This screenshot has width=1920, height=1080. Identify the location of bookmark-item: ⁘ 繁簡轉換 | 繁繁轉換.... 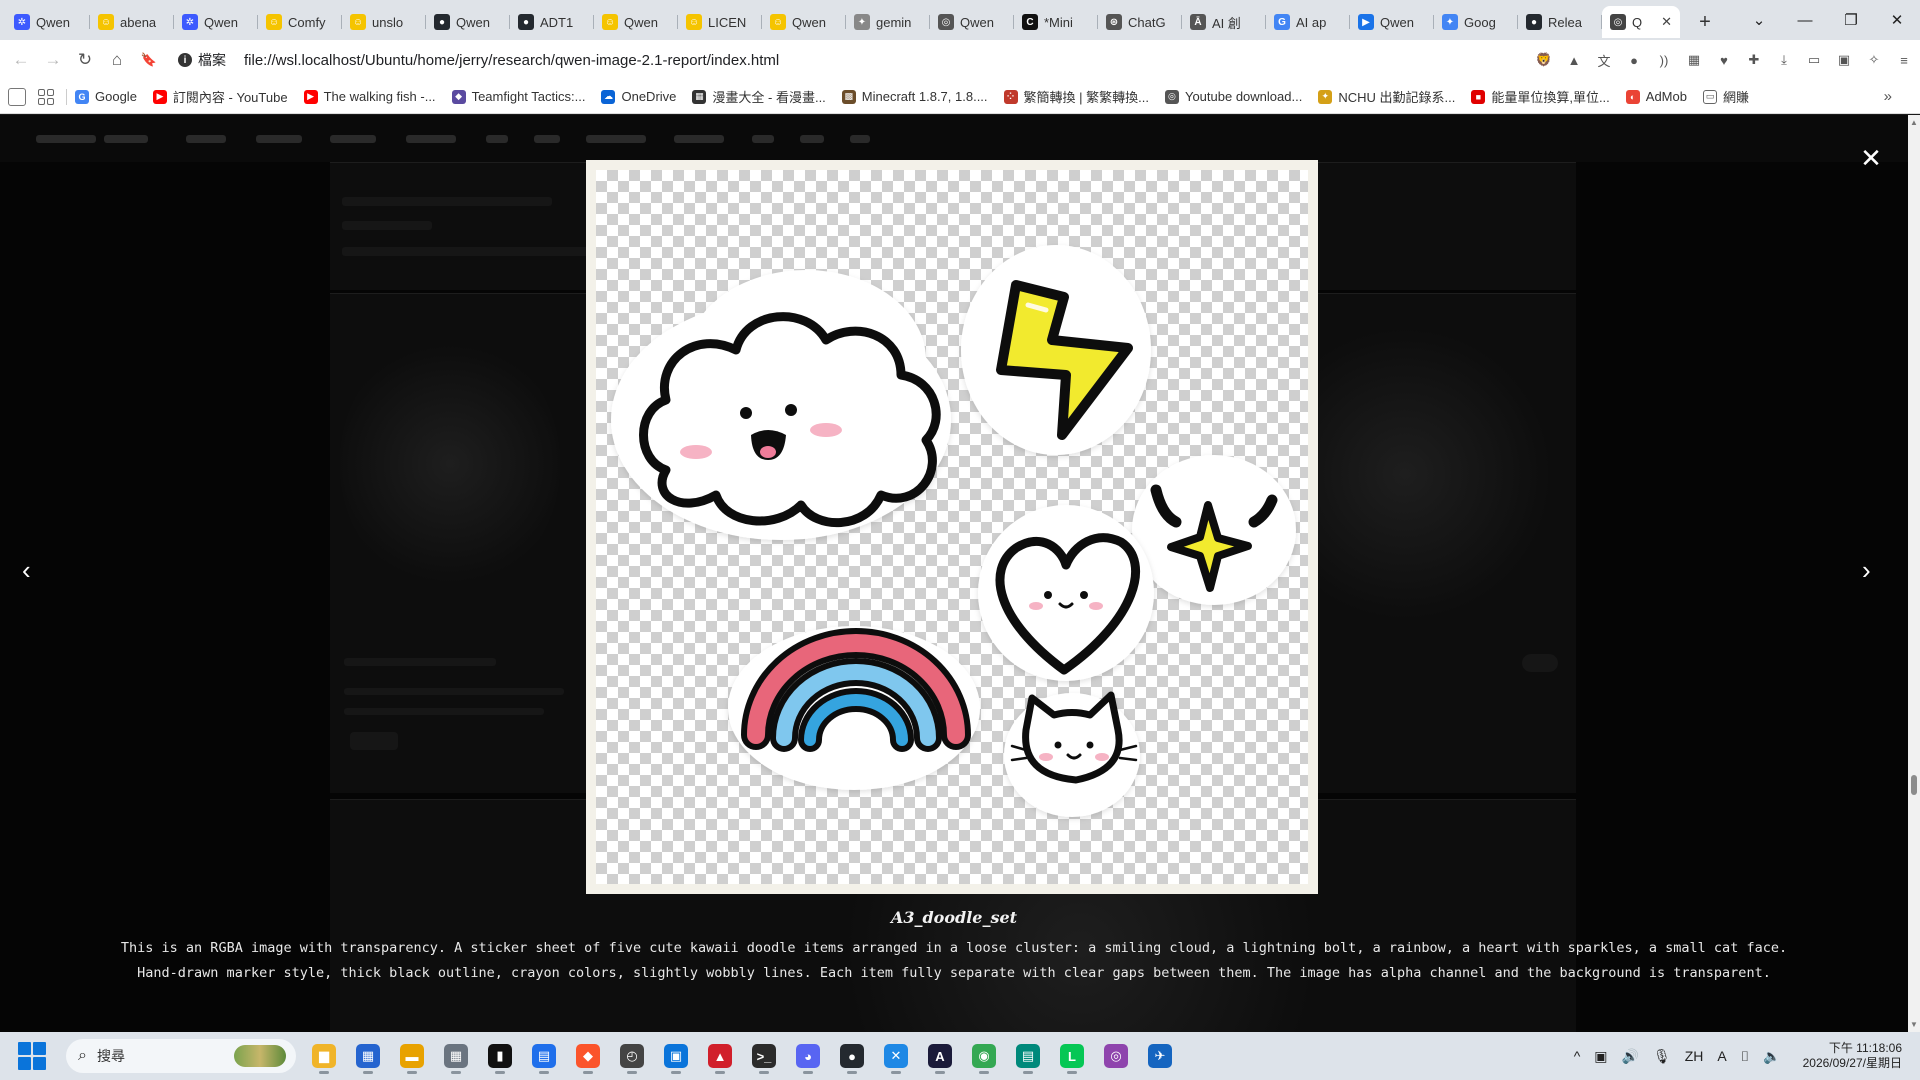
(1076, 96).